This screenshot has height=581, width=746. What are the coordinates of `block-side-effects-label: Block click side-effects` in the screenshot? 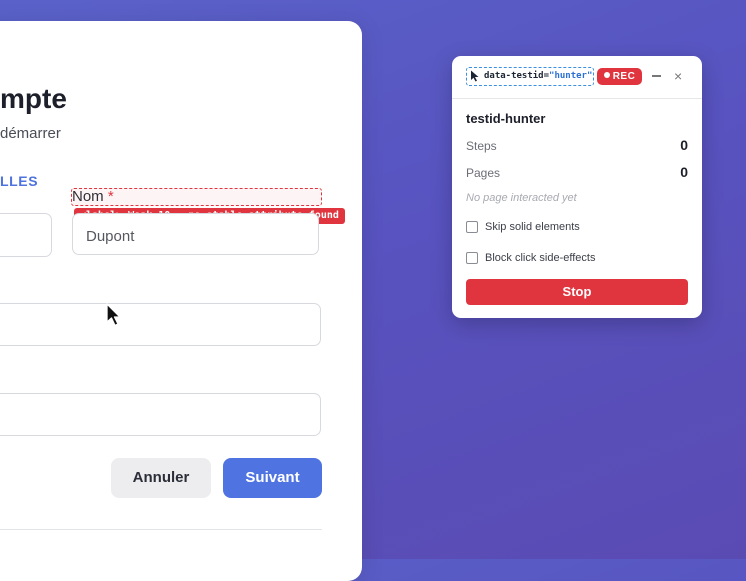 It's located at (540, 258).